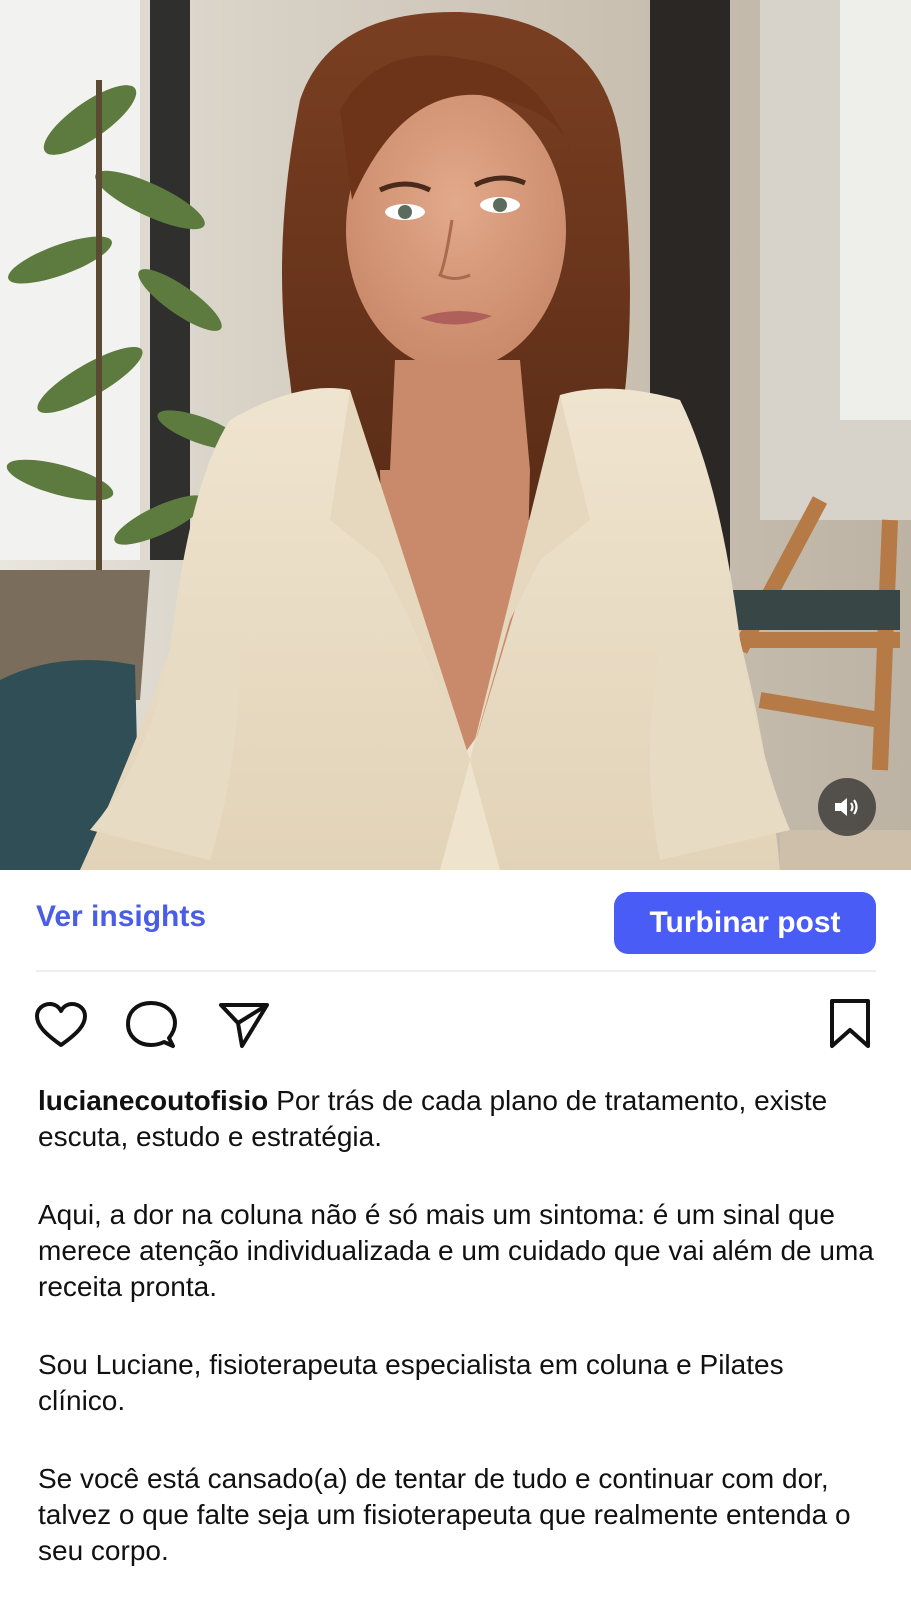  I want to click on divider, so click(456, 971).